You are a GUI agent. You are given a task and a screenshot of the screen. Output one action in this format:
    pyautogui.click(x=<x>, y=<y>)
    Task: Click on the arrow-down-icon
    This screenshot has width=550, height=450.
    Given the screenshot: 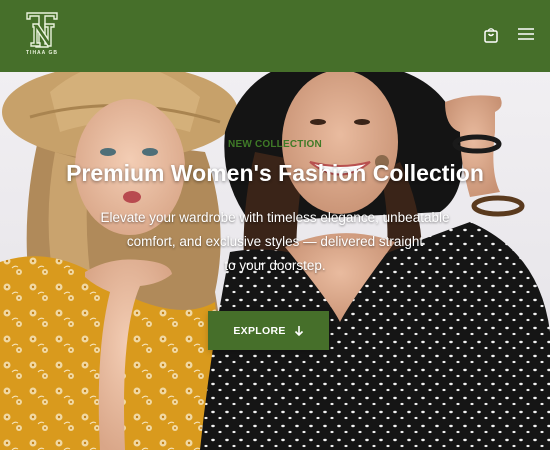 What is the action you would take?
    pyautogui.click(x=298, y=331)
    